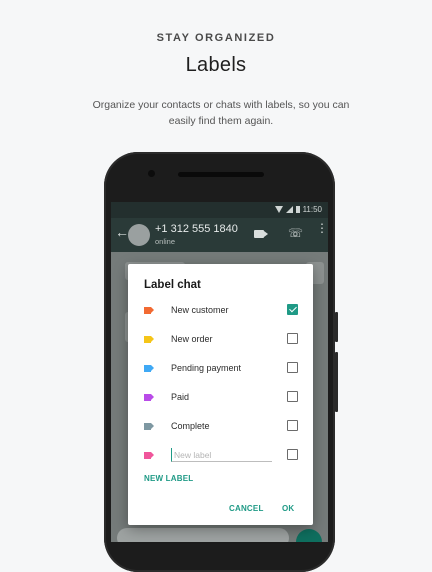 The image size is (432, 572). I want to click on more-options-icon: ⋮, so click(322, 228).